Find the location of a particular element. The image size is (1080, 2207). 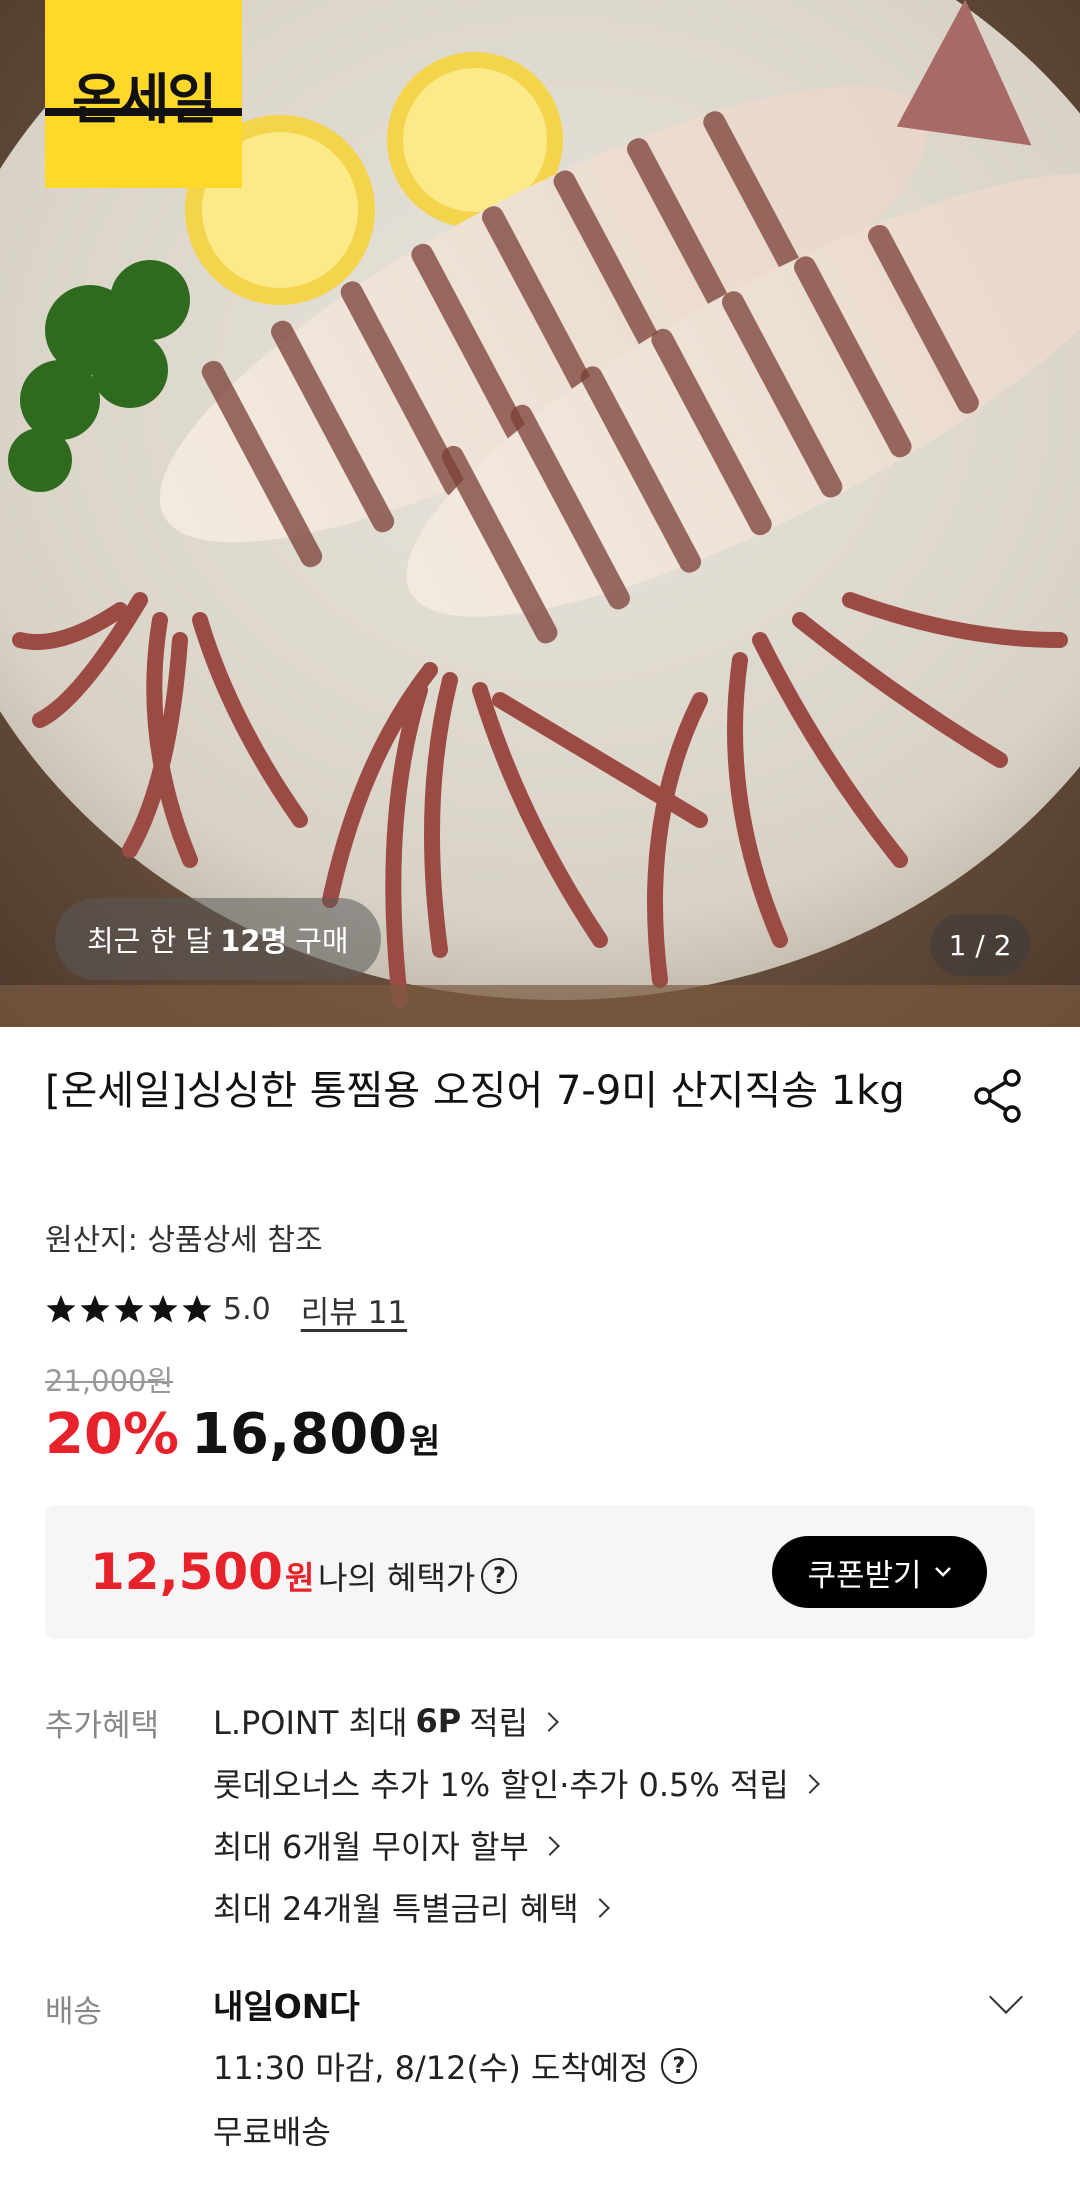

product-title: [온세일]싱싱한 통찜용 오징어 7-9미 산지직송 1kg is located at coordinates (475, 1091).